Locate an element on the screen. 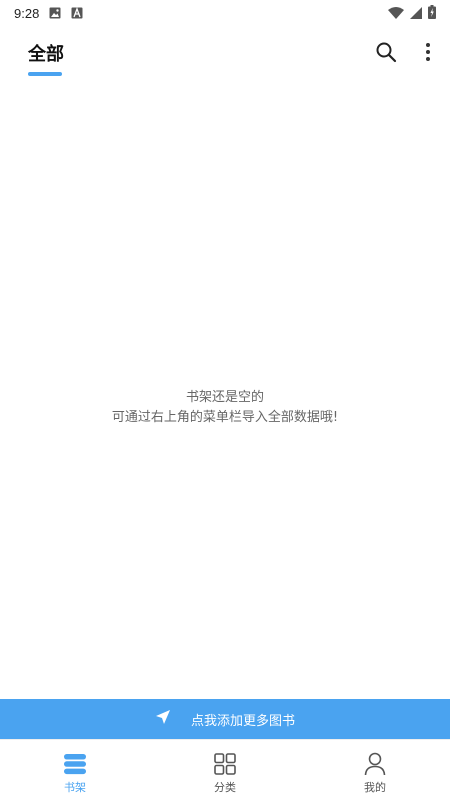 Image resolution: width=450 pixels, height=800 pixels. empty-state-hint: 可通过右上角的菜单栏导入全部数据哦! is located at coordinates (225, 417).